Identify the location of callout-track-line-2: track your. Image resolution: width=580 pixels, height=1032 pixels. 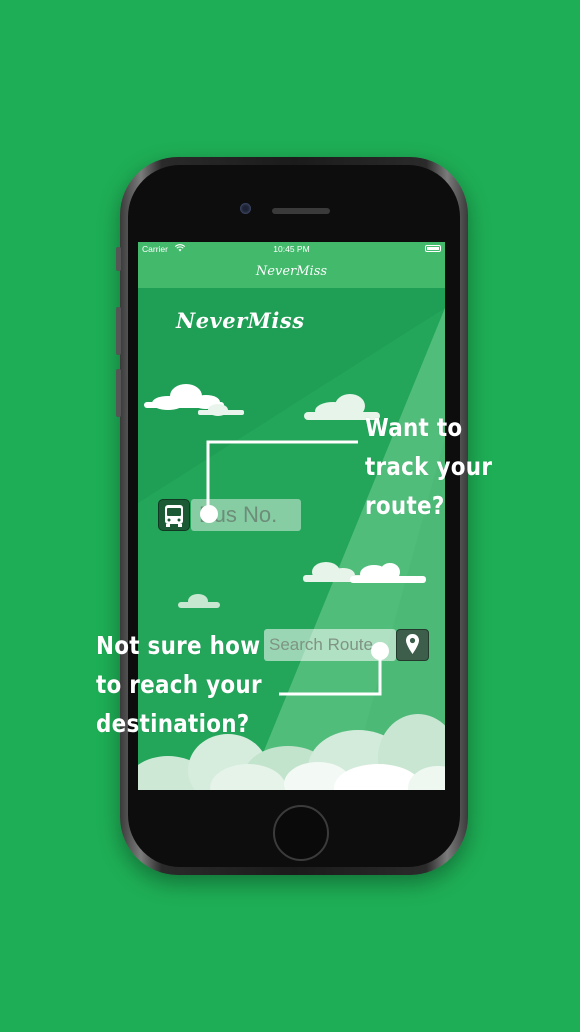
(429, 466).